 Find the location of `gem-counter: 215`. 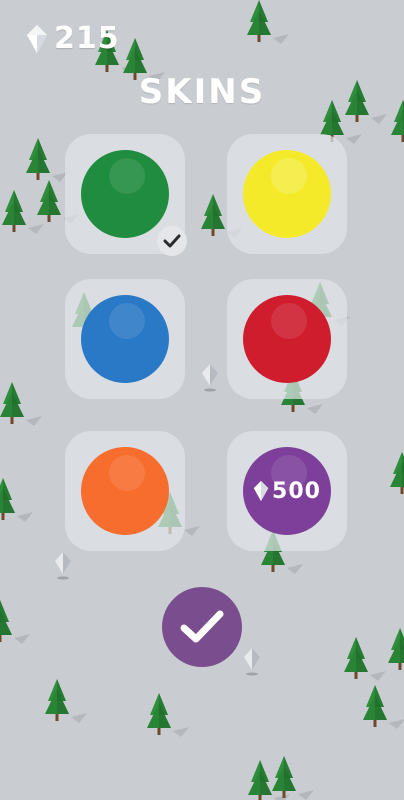

gem-counter: 215 is located at coordinates (73, 39).